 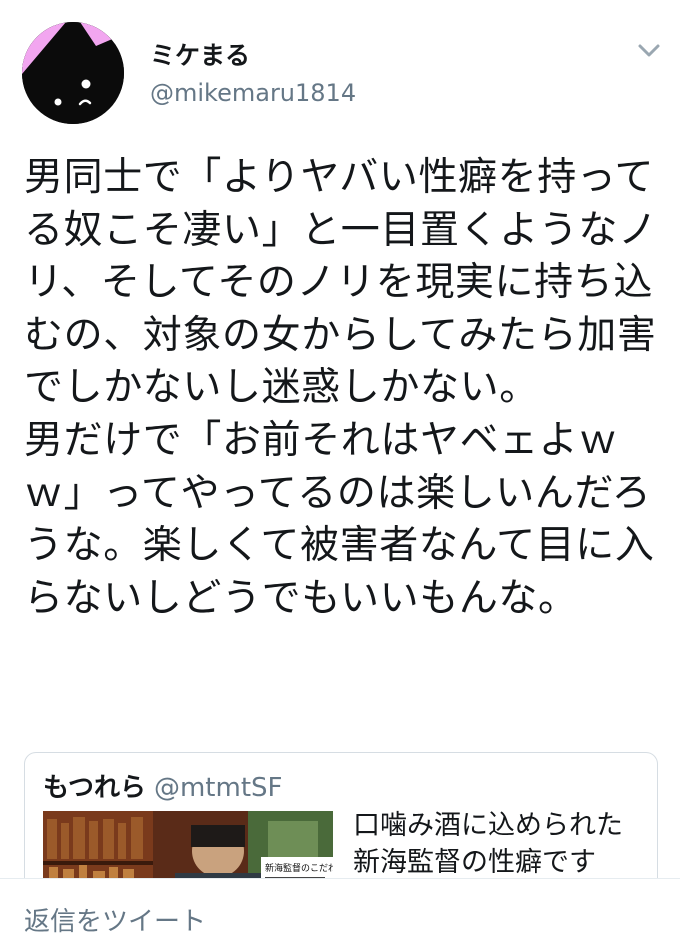 I want to click on black-cat-avatar-icon, so click(x=73, y=73).